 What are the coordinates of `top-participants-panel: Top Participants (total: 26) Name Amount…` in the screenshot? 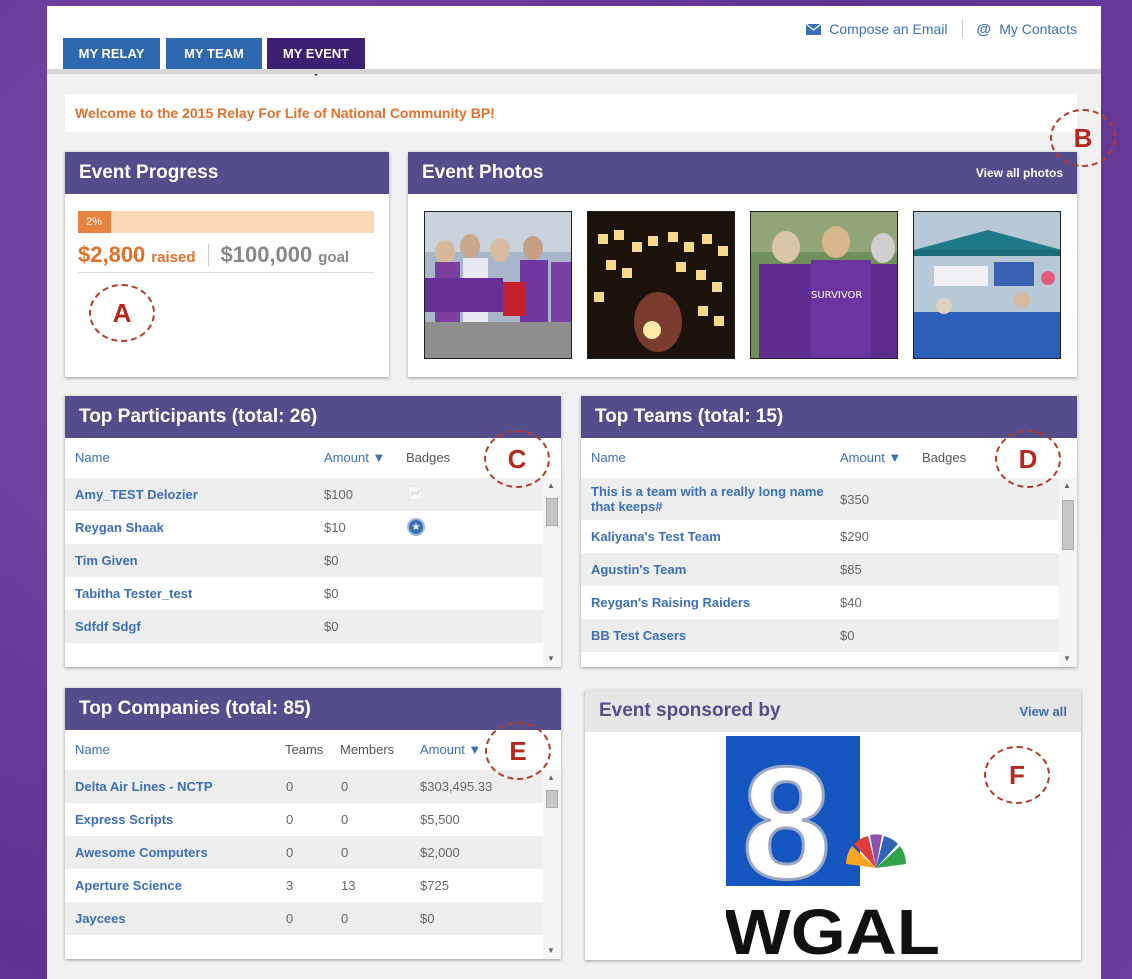 It's located at (313, 531).